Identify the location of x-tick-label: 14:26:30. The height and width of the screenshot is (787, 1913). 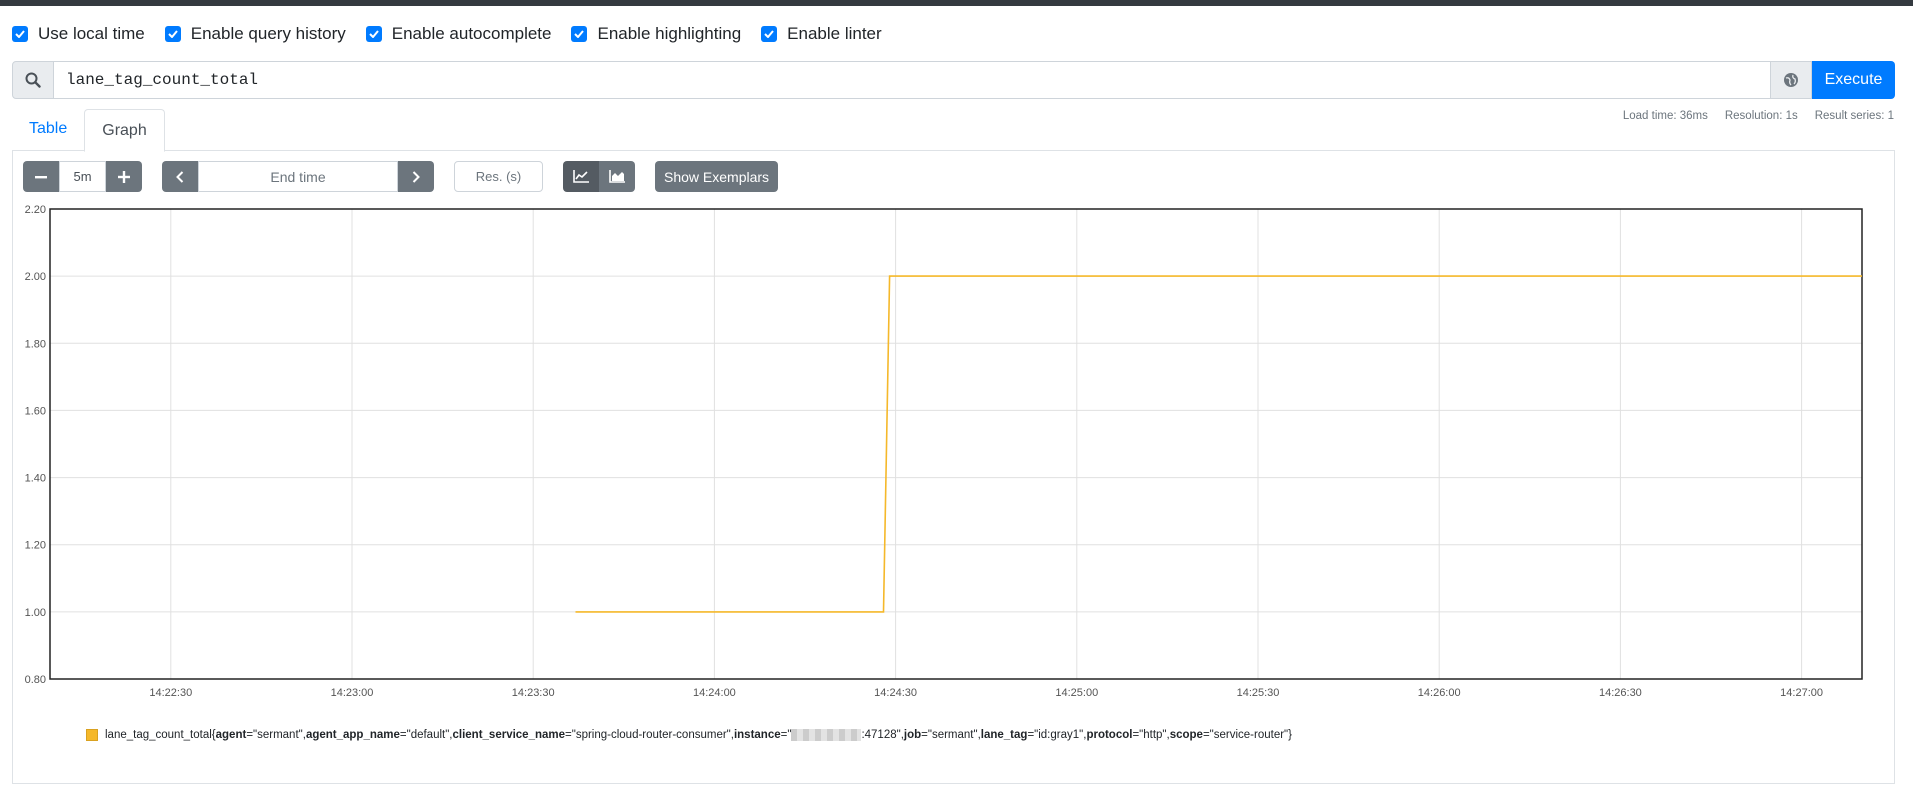
(1620, 693).